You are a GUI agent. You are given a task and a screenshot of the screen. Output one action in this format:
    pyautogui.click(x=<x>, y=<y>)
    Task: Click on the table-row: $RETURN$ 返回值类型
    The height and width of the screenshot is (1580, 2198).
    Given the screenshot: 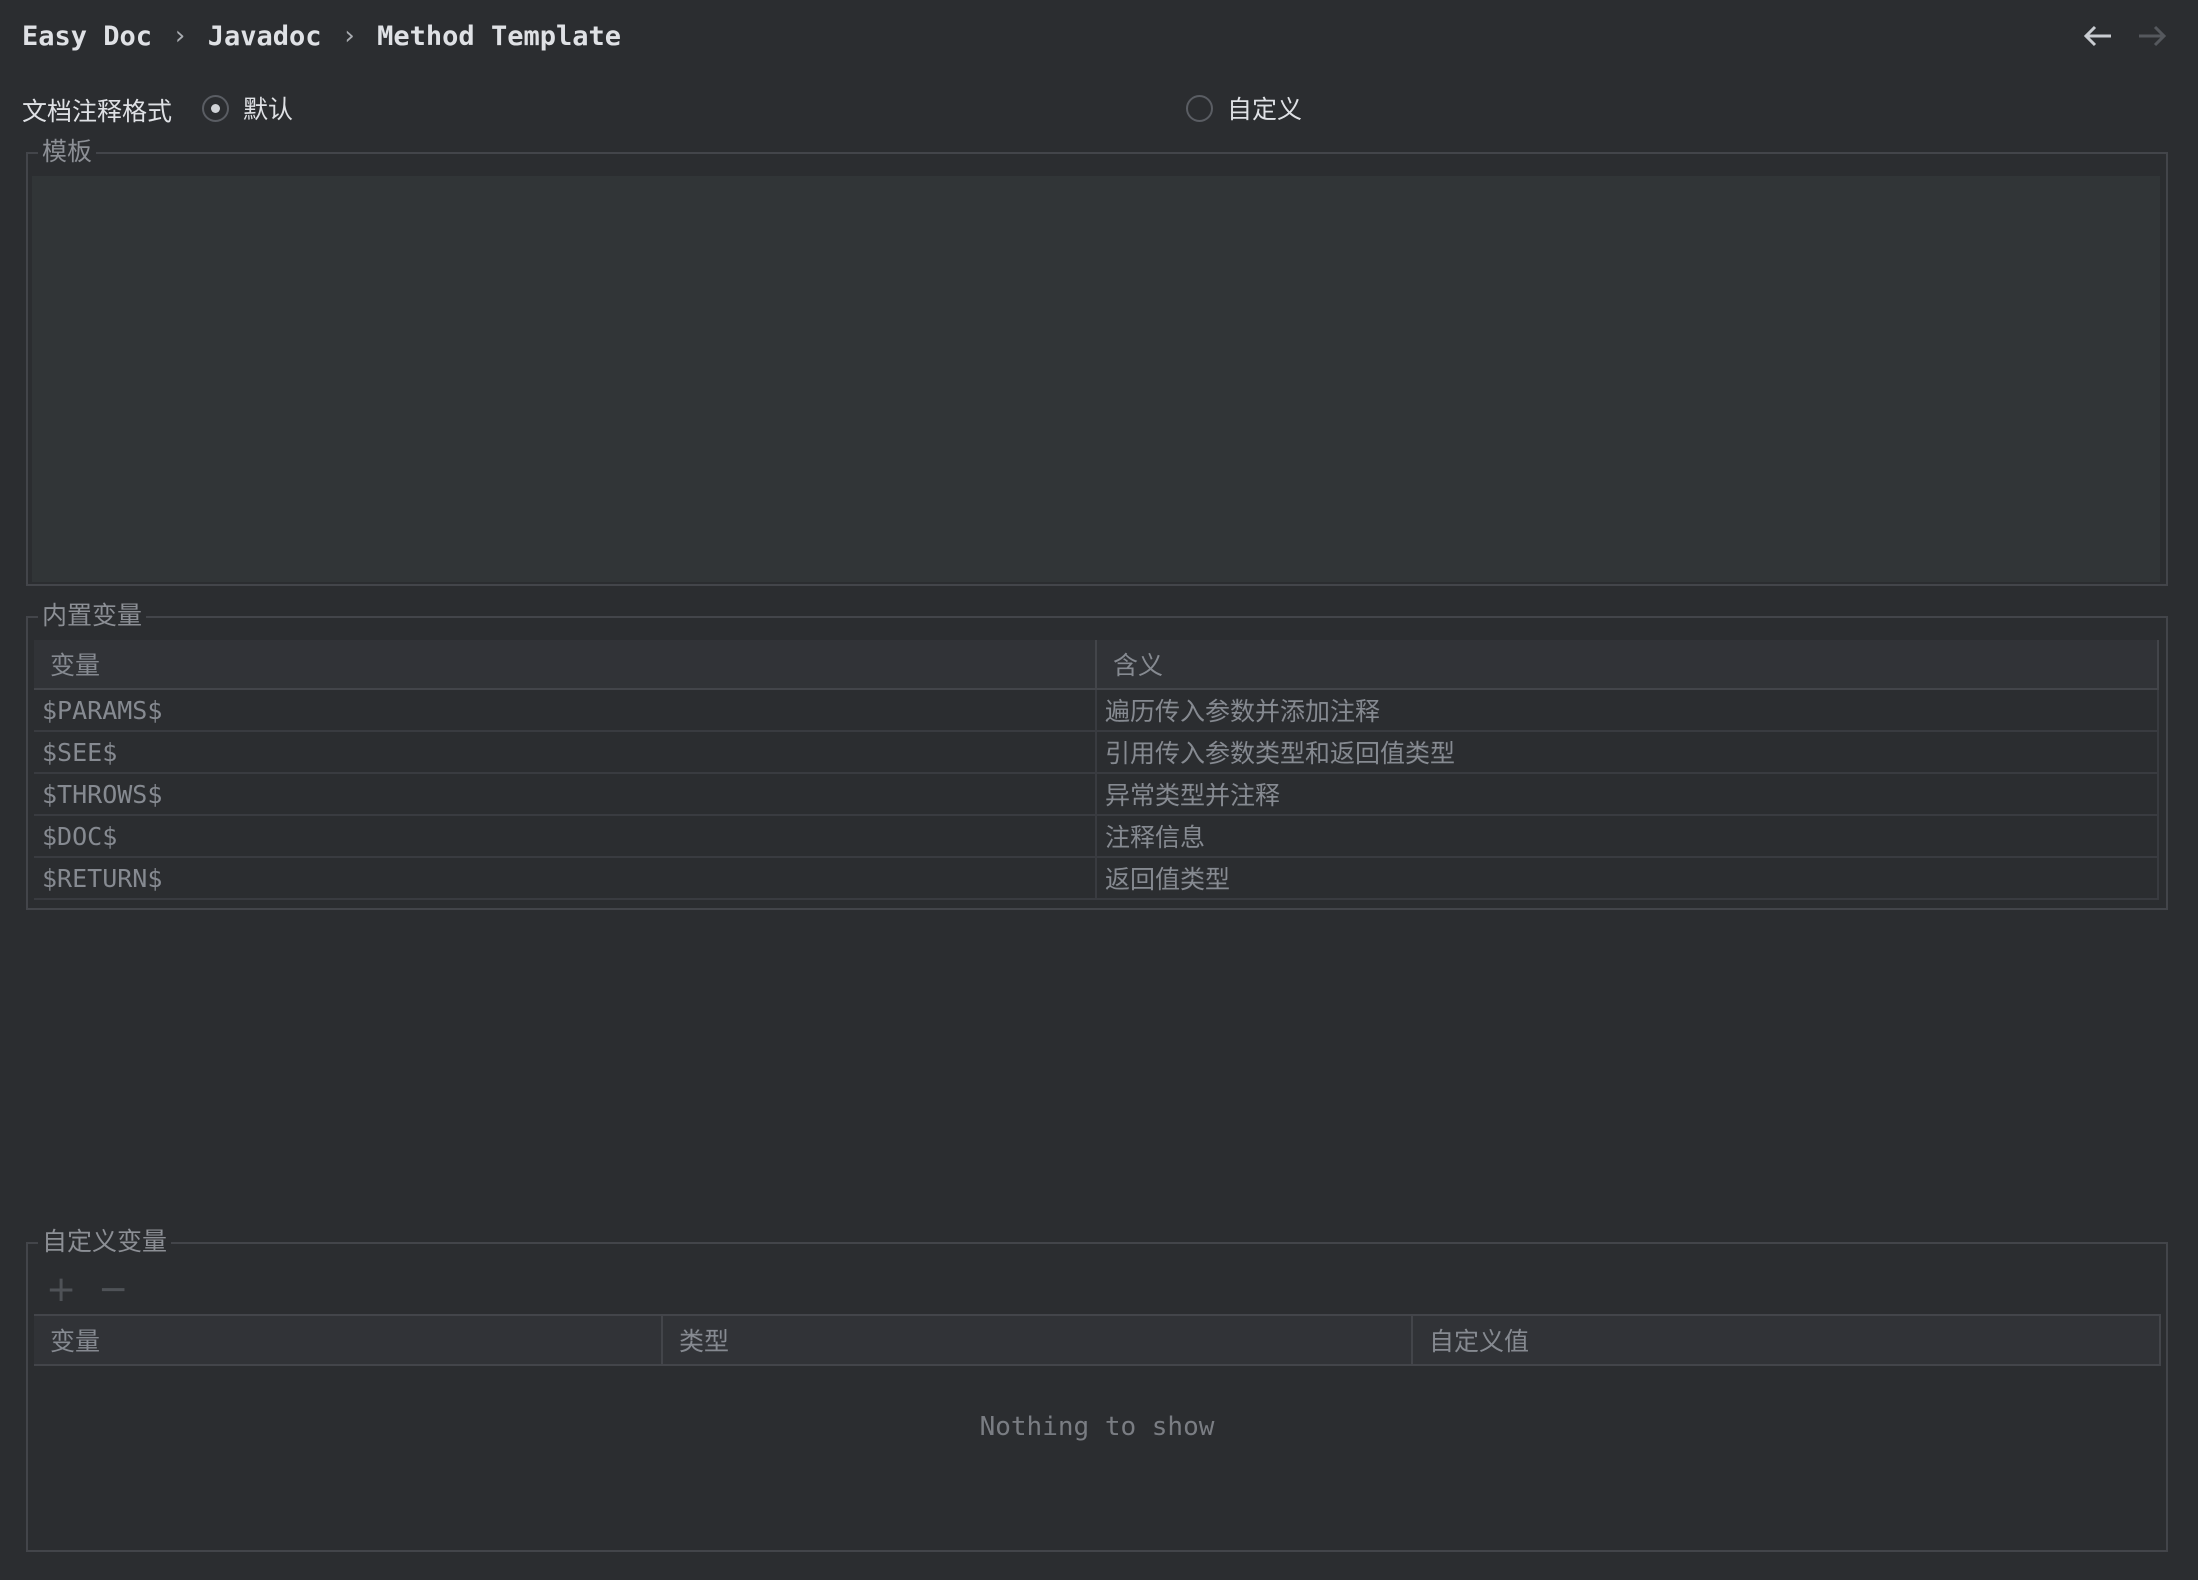 What is the action you would take?
    pyautogui.click(x=1096, y=878)
    